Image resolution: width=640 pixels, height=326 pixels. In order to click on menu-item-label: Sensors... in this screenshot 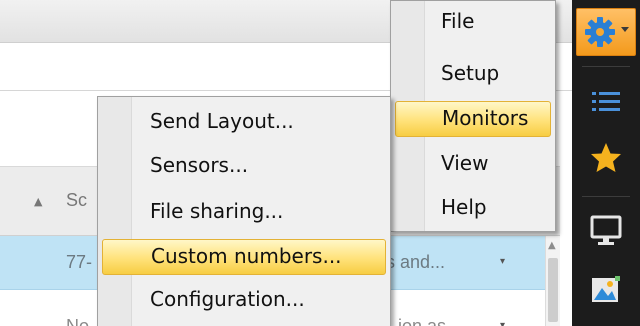, I will do `click(199, 165)`.